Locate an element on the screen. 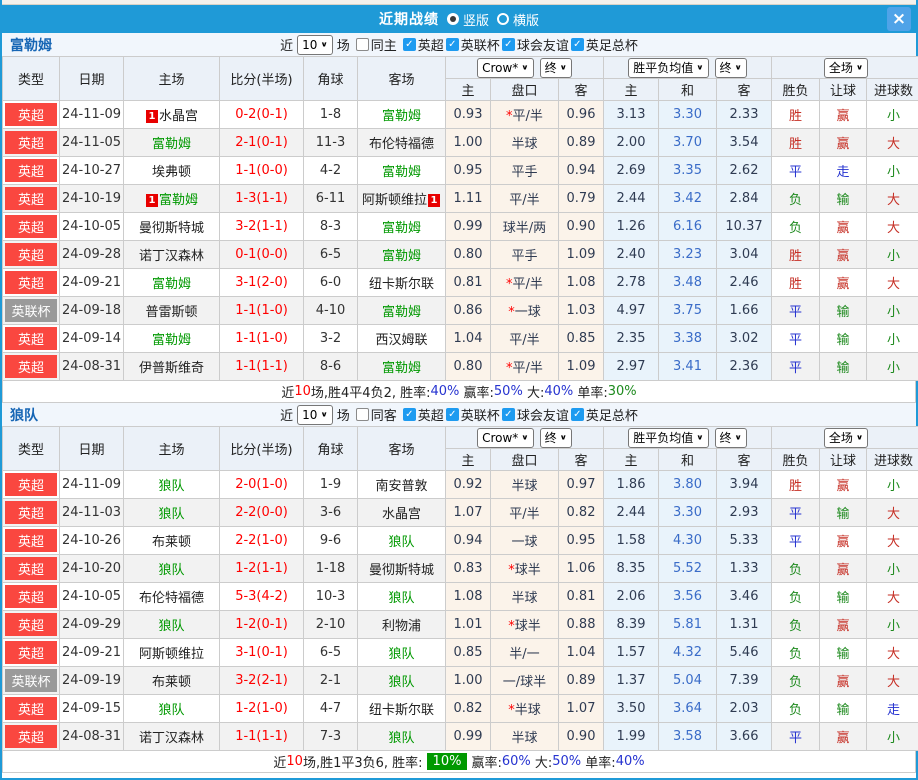 The image size is (918, 780). score-cell: 1-1(1-1) is located at coordinates (261, 736).